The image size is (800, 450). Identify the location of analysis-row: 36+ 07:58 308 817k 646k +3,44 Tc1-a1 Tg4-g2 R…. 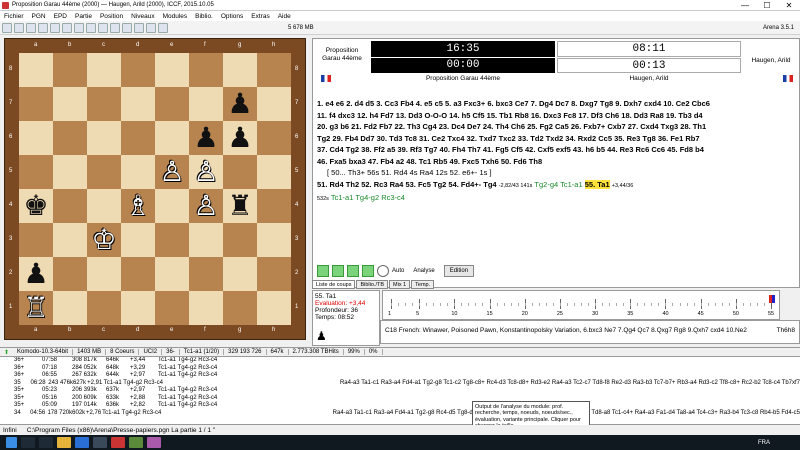
(400, 361).